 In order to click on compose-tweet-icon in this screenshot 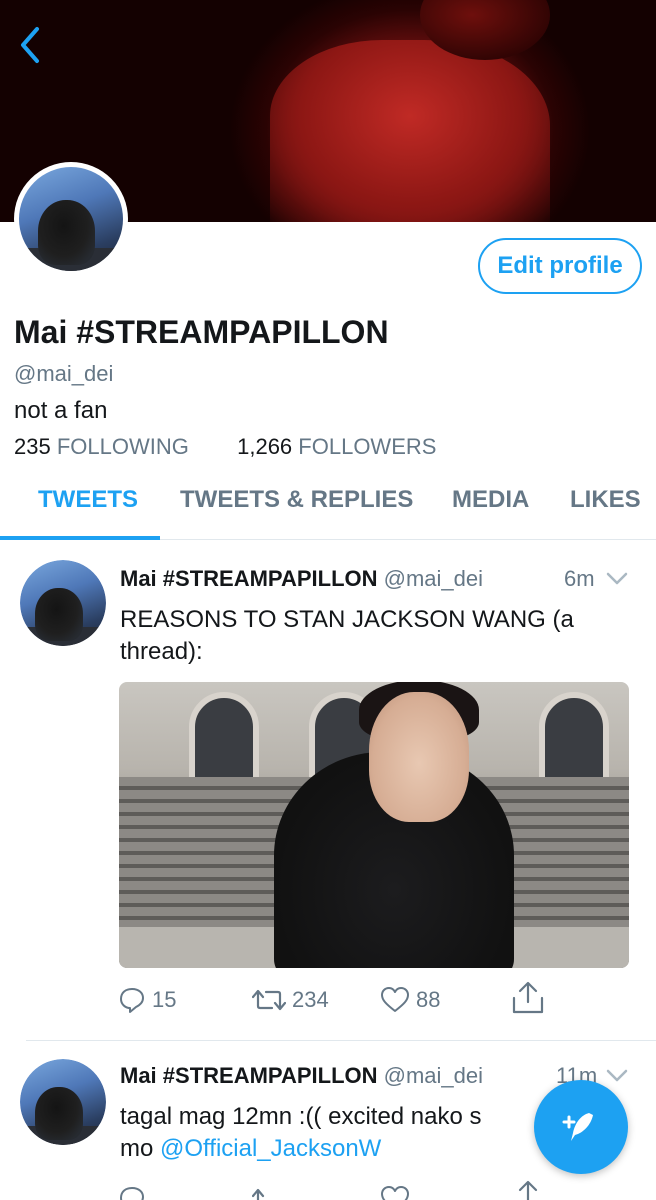, I will do `click(577, 1127)`.